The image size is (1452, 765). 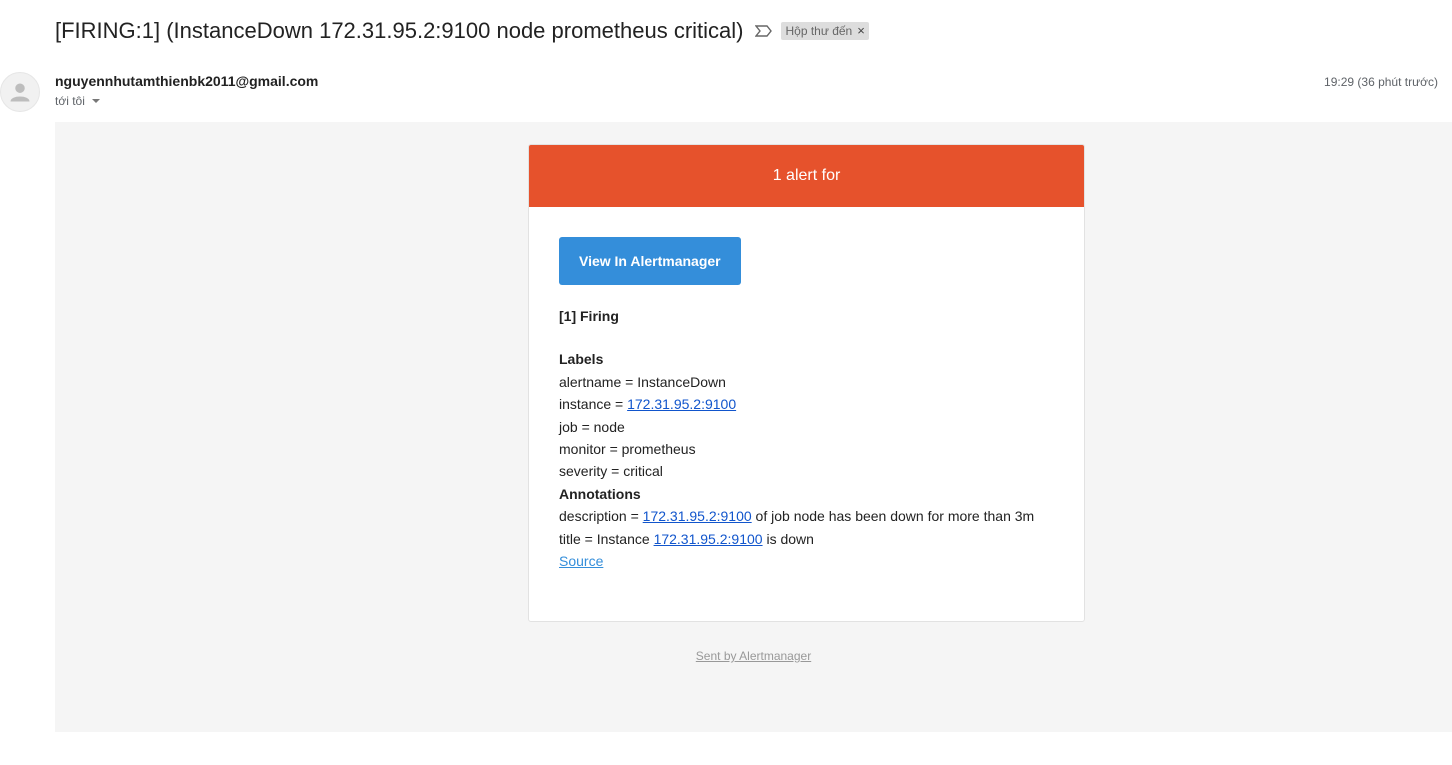 I want to click on sender-email: nguyennhutamthienbk2011@gmail.com, so click(x=187, y=81).